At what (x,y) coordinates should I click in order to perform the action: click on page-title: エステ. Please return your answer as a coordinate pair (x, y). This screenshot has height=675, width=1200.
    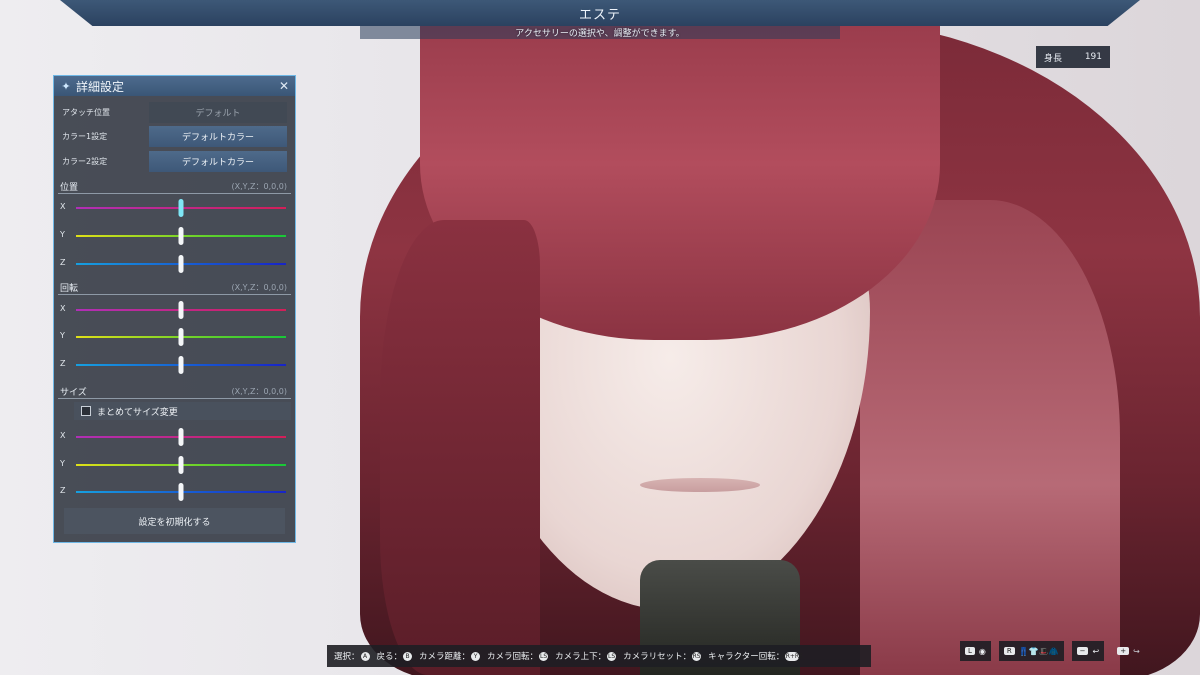
    Looking at the image, I should click on (599, 15).